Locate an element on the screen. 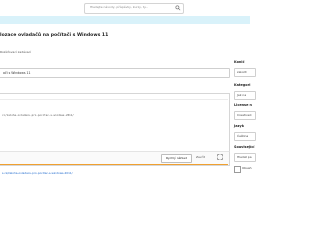 The width and height of the screenshot is (320, 250). edit-summary-label: Rozšiřovací zadávací is located at coordinates (16, 52).